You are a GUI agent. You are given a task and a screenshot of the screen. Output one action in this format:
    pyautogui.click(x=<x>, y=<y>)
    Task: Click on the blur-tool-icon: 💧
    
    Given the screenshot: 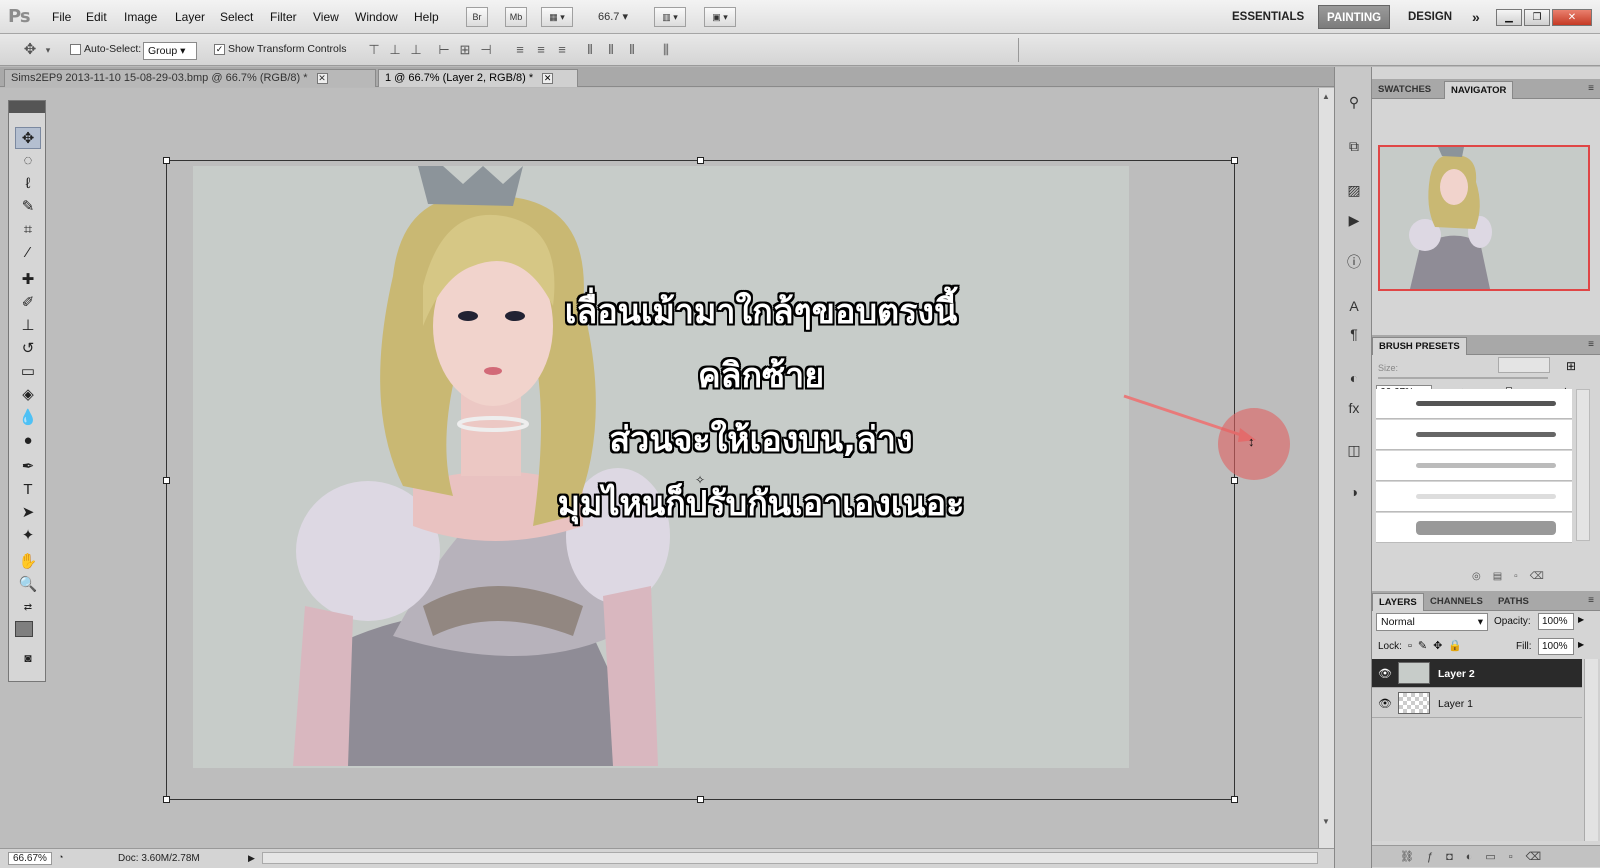 What is the action you would take?
    pyautogui.click(x=28, y=418)
    